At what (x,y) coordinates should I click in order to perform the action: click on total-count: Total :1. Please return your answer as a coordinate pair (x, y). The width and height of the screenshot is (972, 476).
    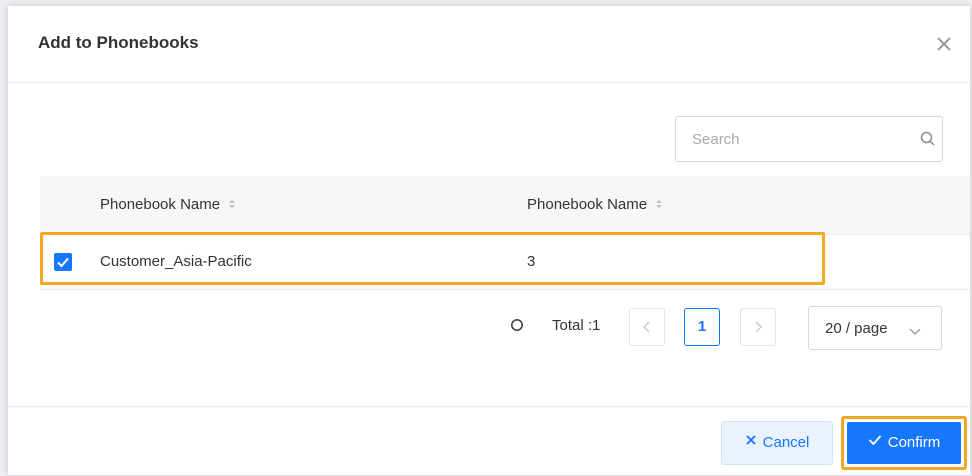
    Looking at the image, I should click on (576, 325).